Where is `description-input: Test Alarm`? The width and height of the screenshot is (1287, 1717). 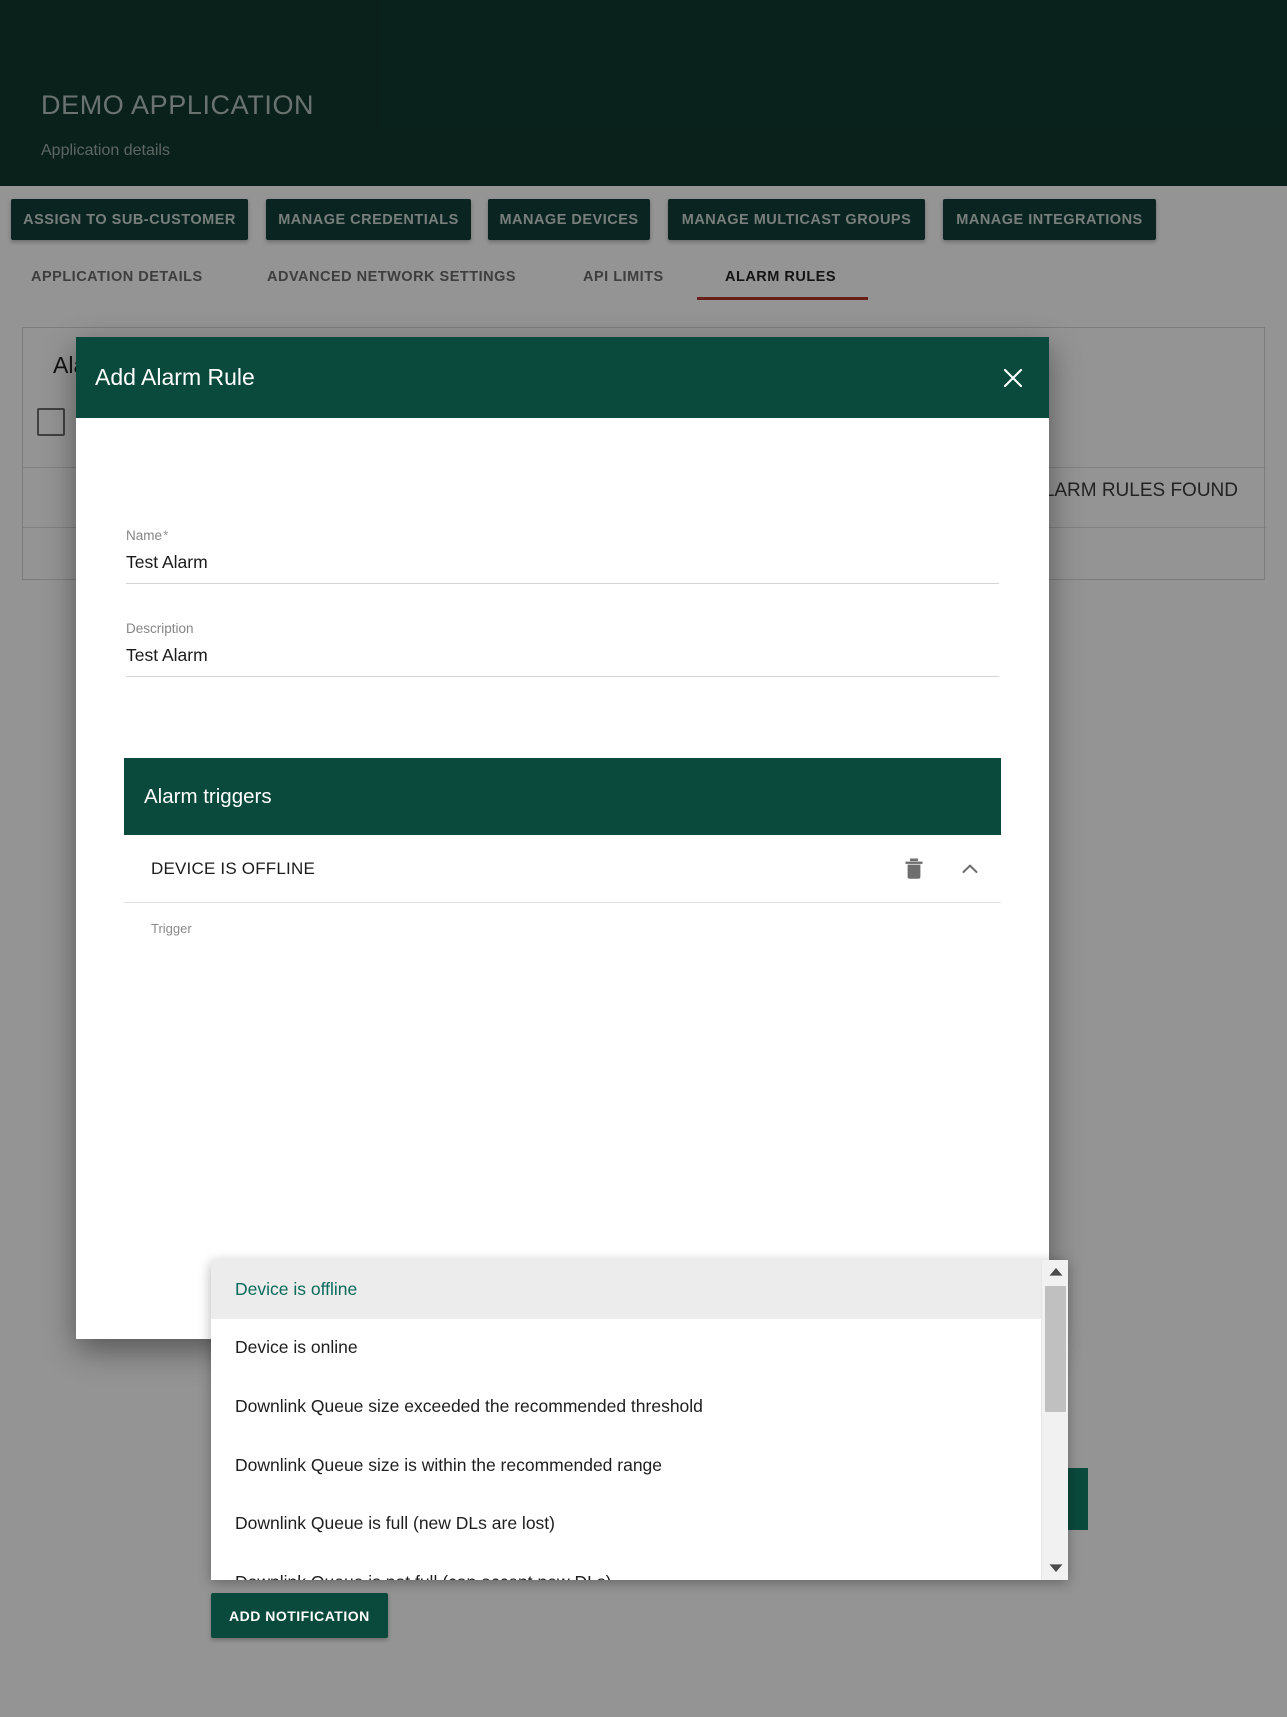 description-input: Test Alarm is located at coordinates (562, 661).